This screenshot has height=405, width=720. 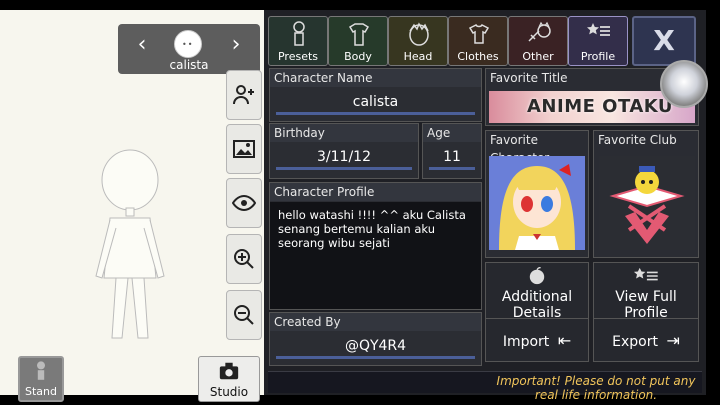 What do you see at coordinates (375, 347) in the screenshot?
I see `created-by-field: @QY4R4` at bounding box center [375, 347].